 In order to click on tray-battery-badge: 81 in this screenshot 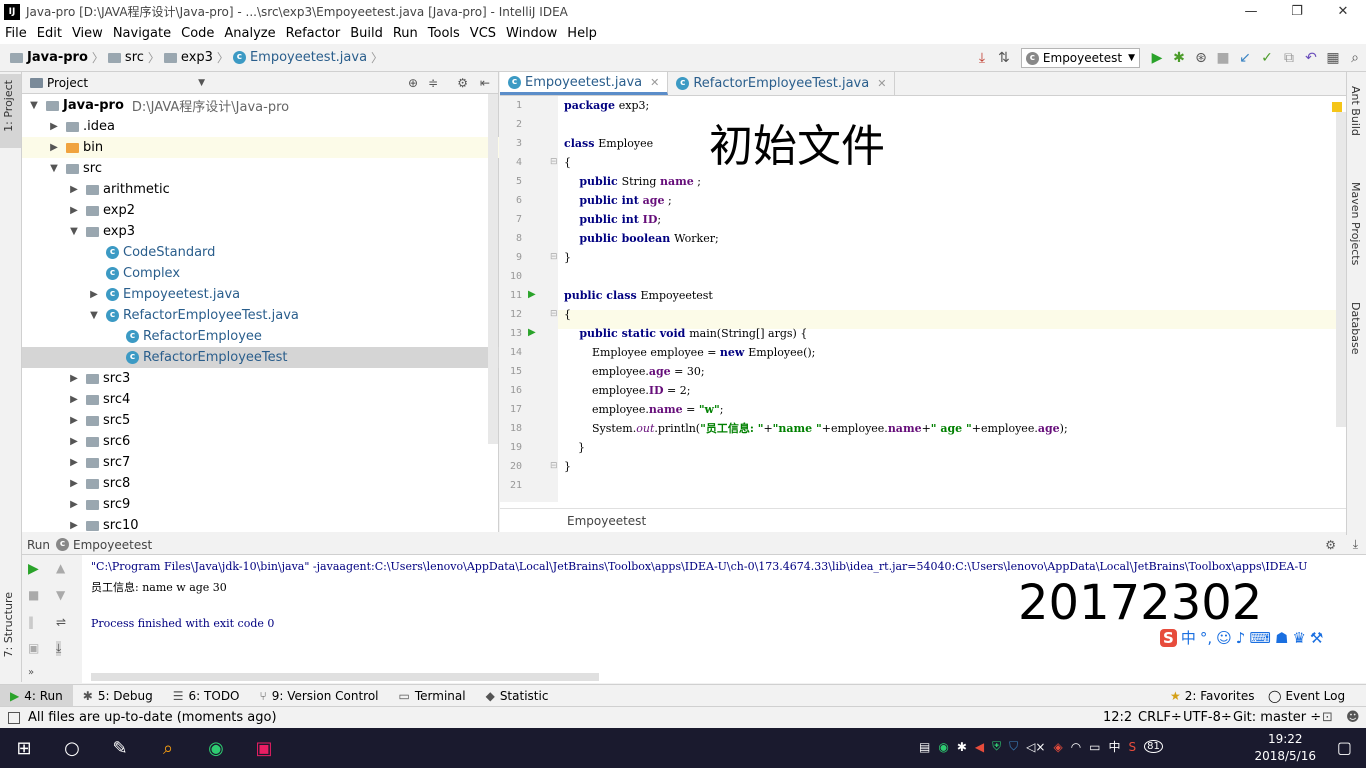, I will do `click(1153, 746)`.